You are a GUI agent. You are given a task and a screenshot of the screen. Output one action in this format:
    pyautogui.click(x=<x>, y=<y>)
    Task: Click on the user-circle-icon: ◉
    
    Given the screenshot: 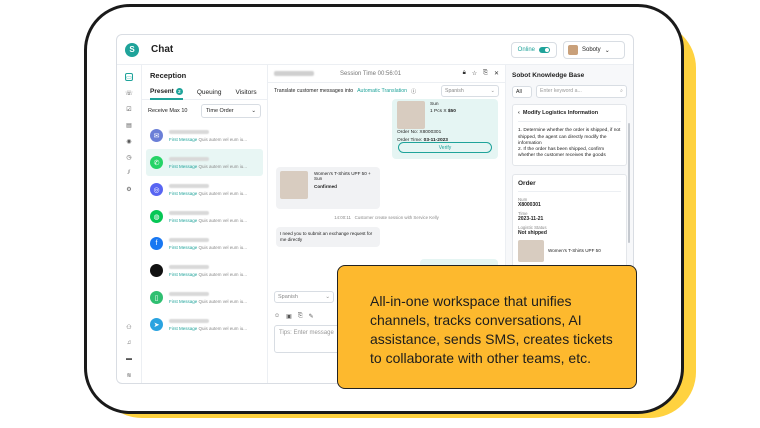 What is the action you would take?
    pyautogui.click(x=129, y=141)
    